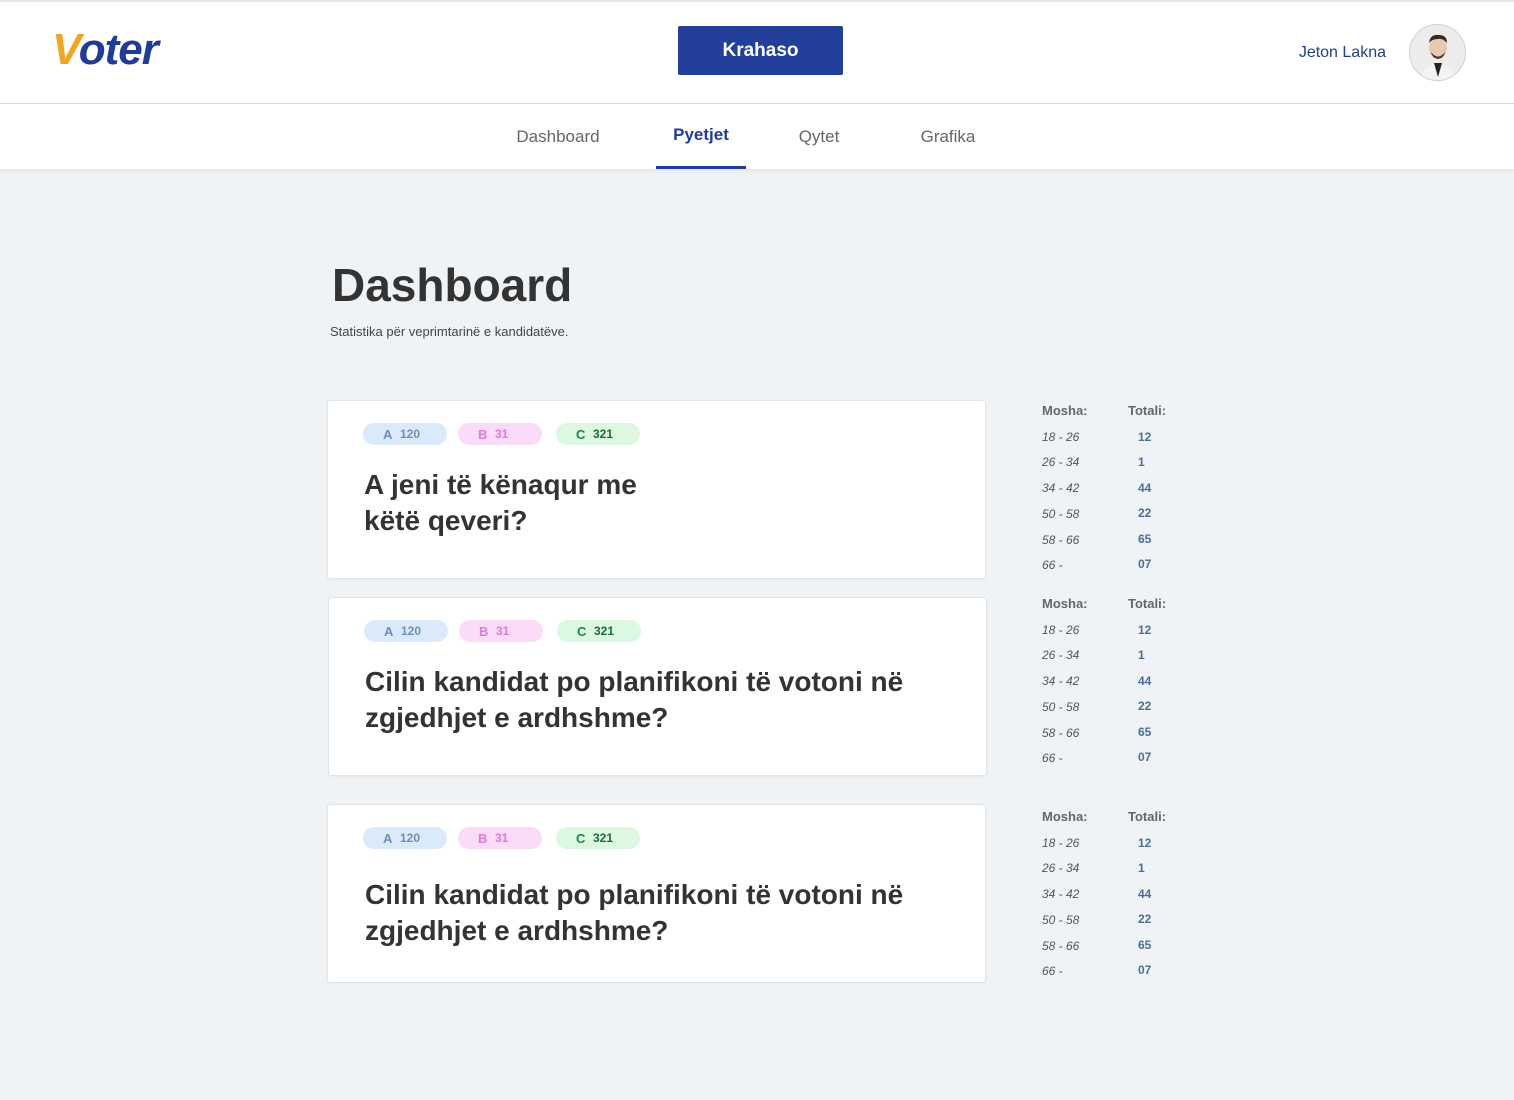  What do you see at coordinates (118, 49) in the screenshot?
I see `logo-text: oter` at bounding box center [118, 49].